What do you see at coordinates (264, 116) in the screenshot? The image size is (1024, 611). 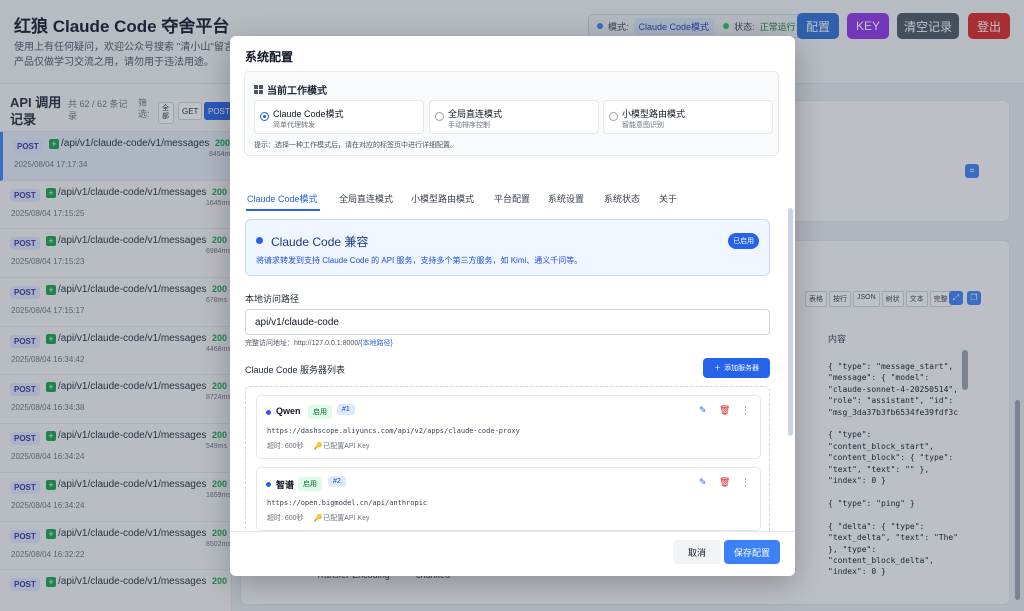 I see `radio-selected-icon` at bounding box center [264, 116].